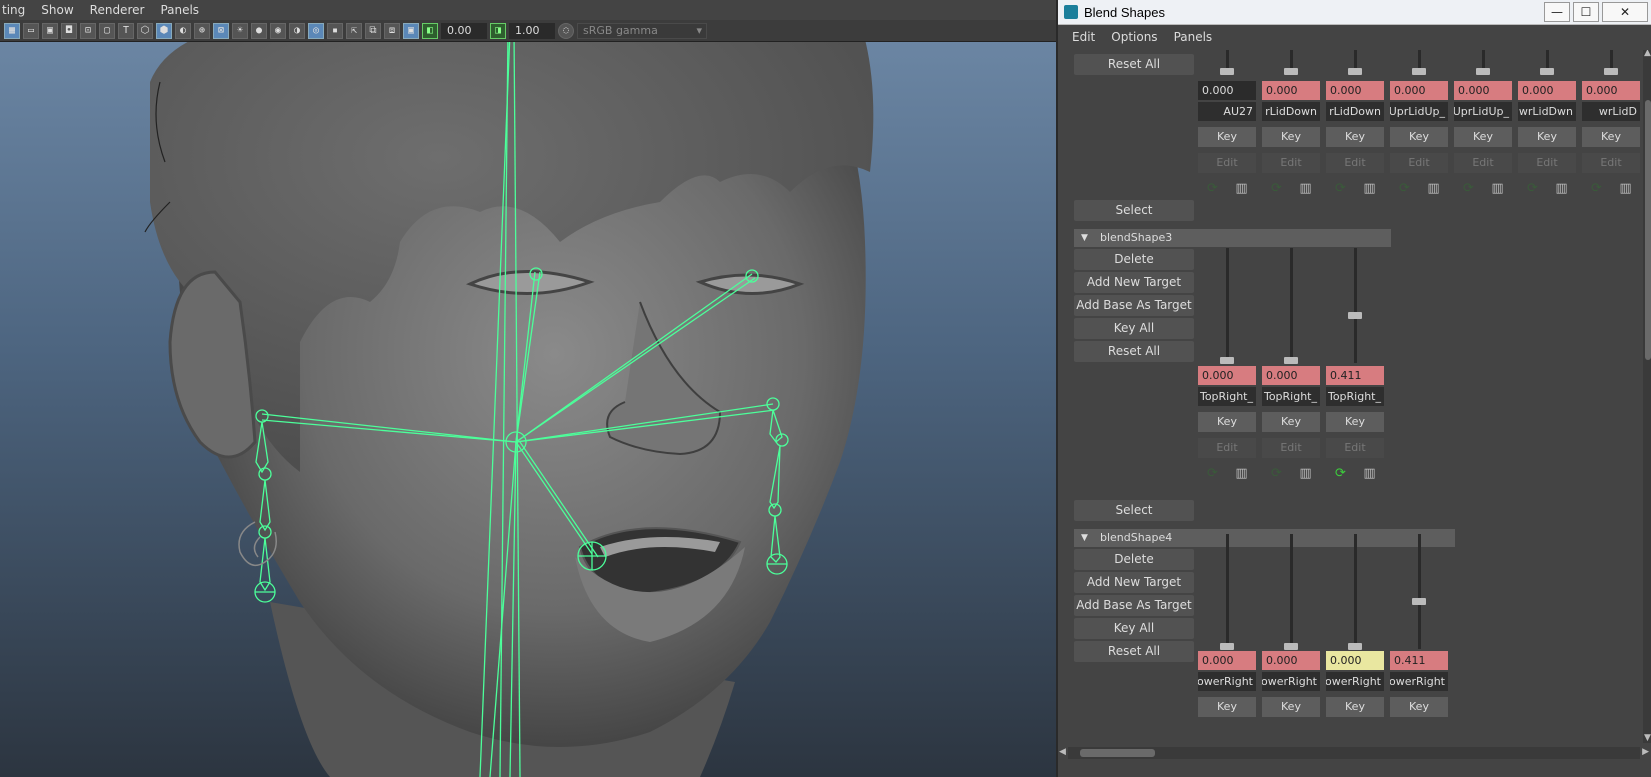 The width and height of the screenshot is (1651, 777). Describe the element at coordinates (1193, 37) in the screenshot. I see `menu-panels: Panels` at that location.